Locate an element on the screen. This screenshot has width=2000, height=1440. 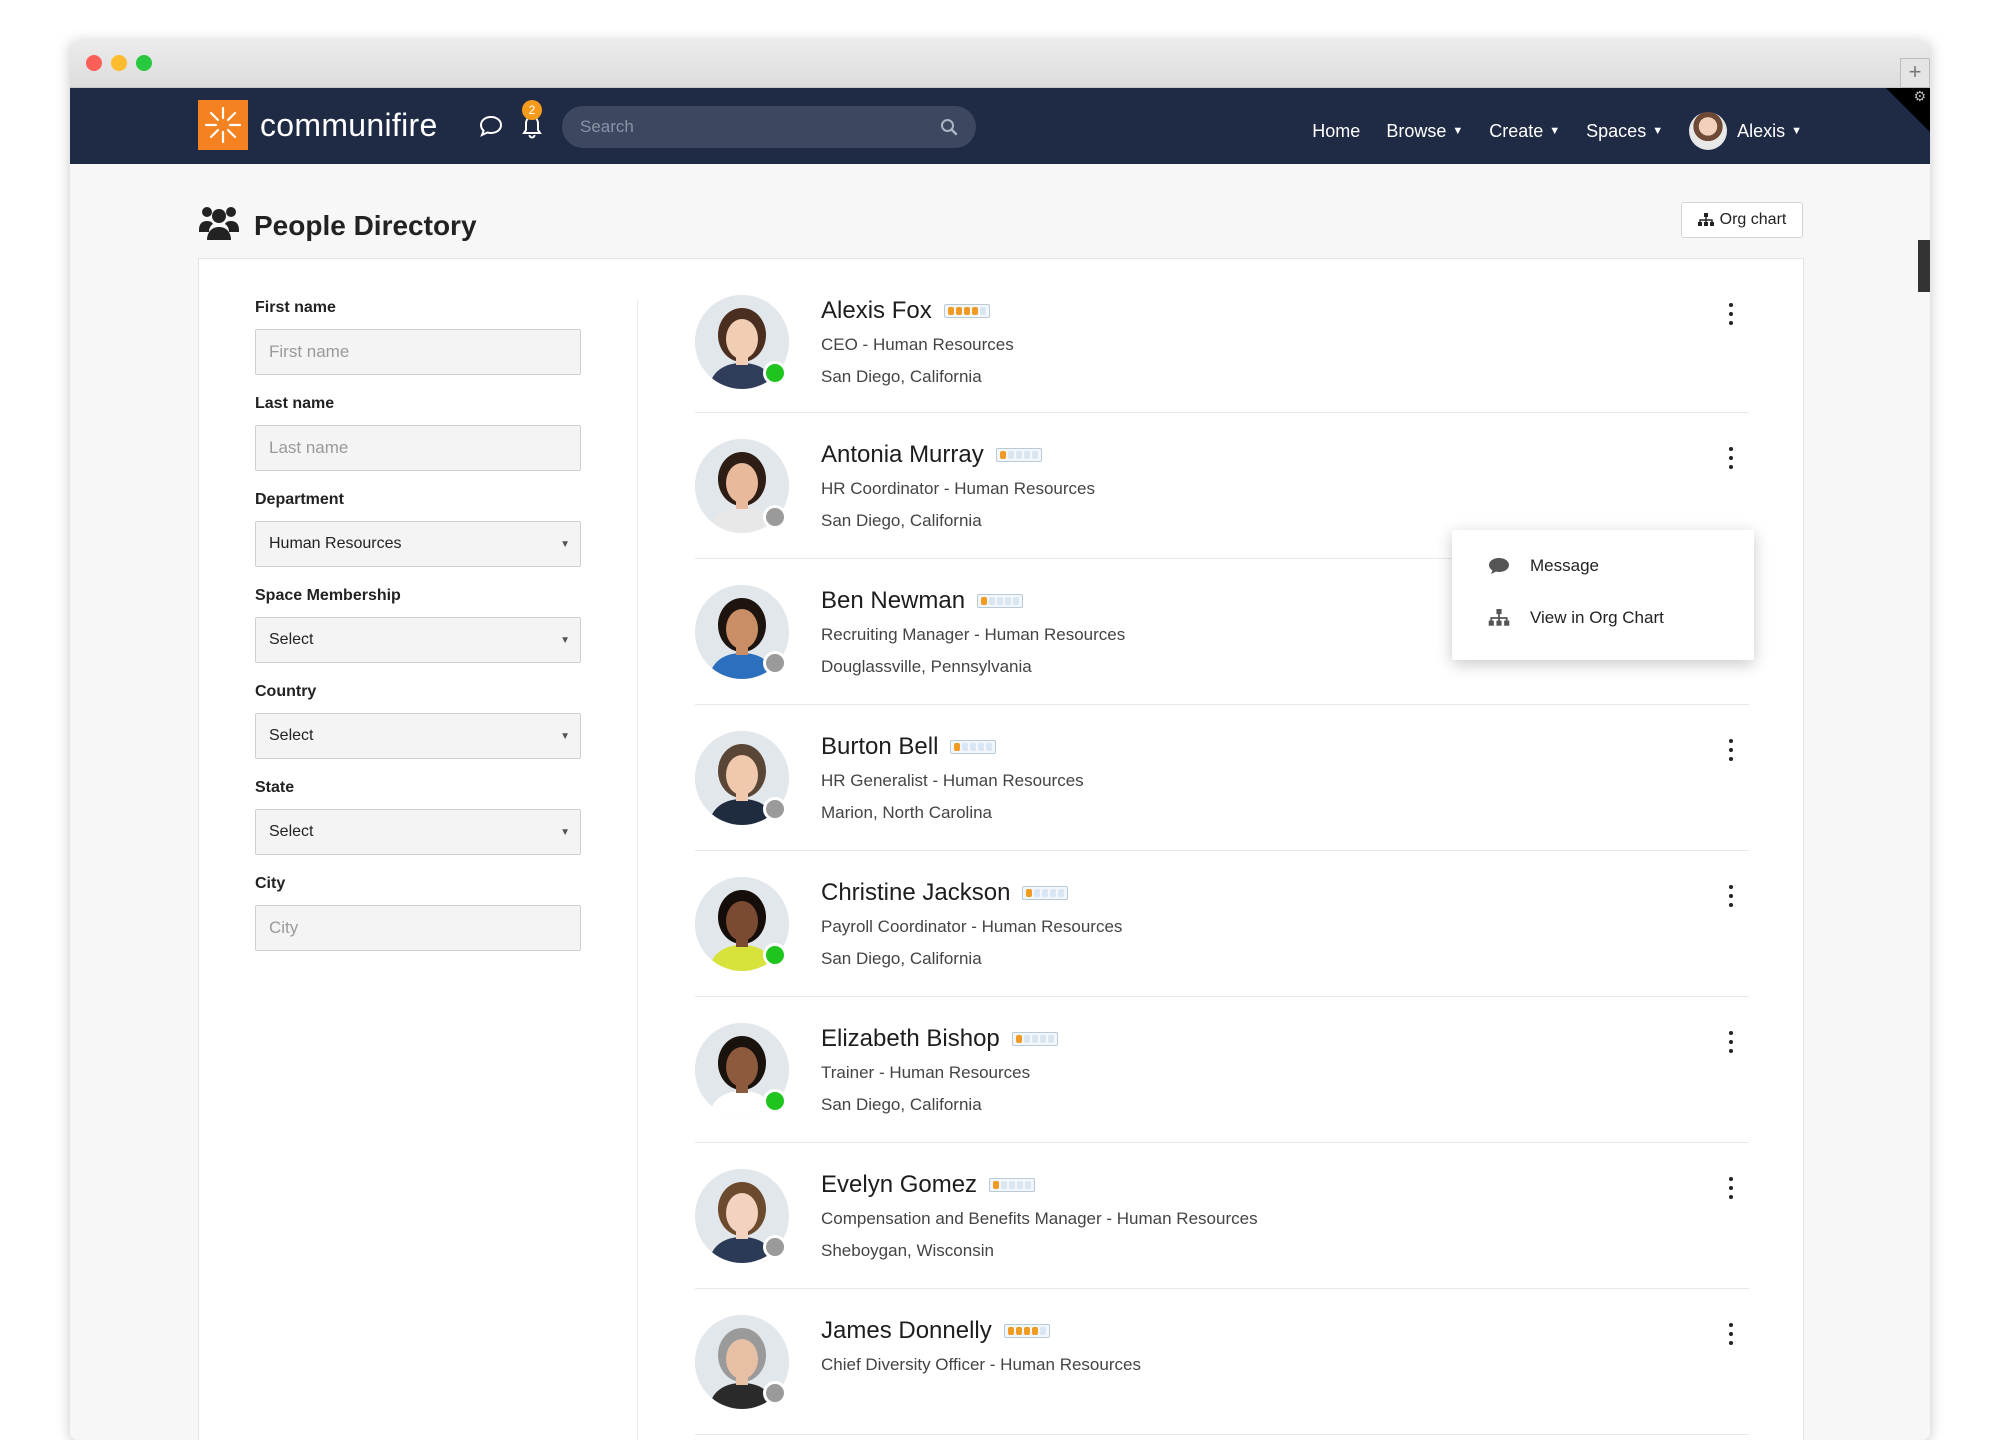
menu-item-view-org-chart-label: View in Org Chart is located at coordinates (1597, 617).